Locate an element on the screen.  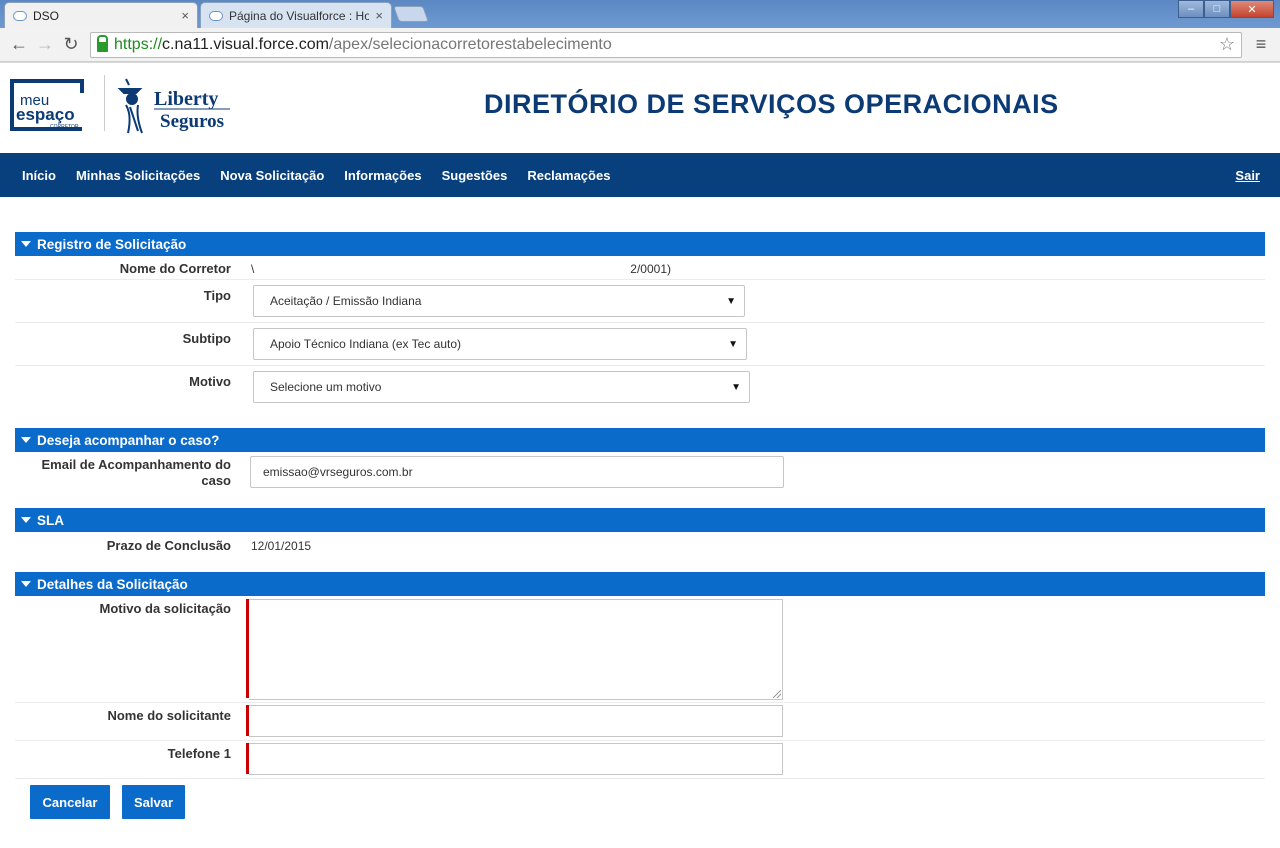
nome-solicitante-input is located at coordinates (516, 721).